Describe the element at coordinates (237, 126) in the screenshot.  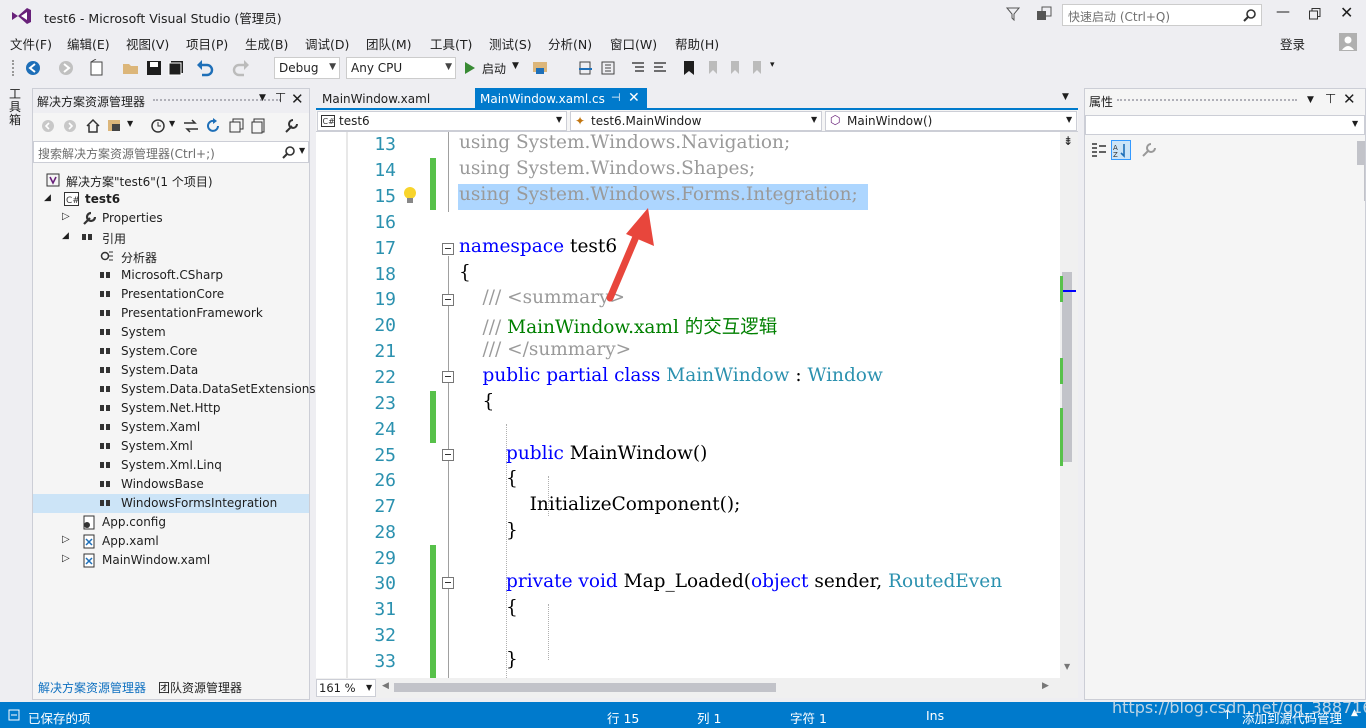
I see `collapse-all-icon` at that location.